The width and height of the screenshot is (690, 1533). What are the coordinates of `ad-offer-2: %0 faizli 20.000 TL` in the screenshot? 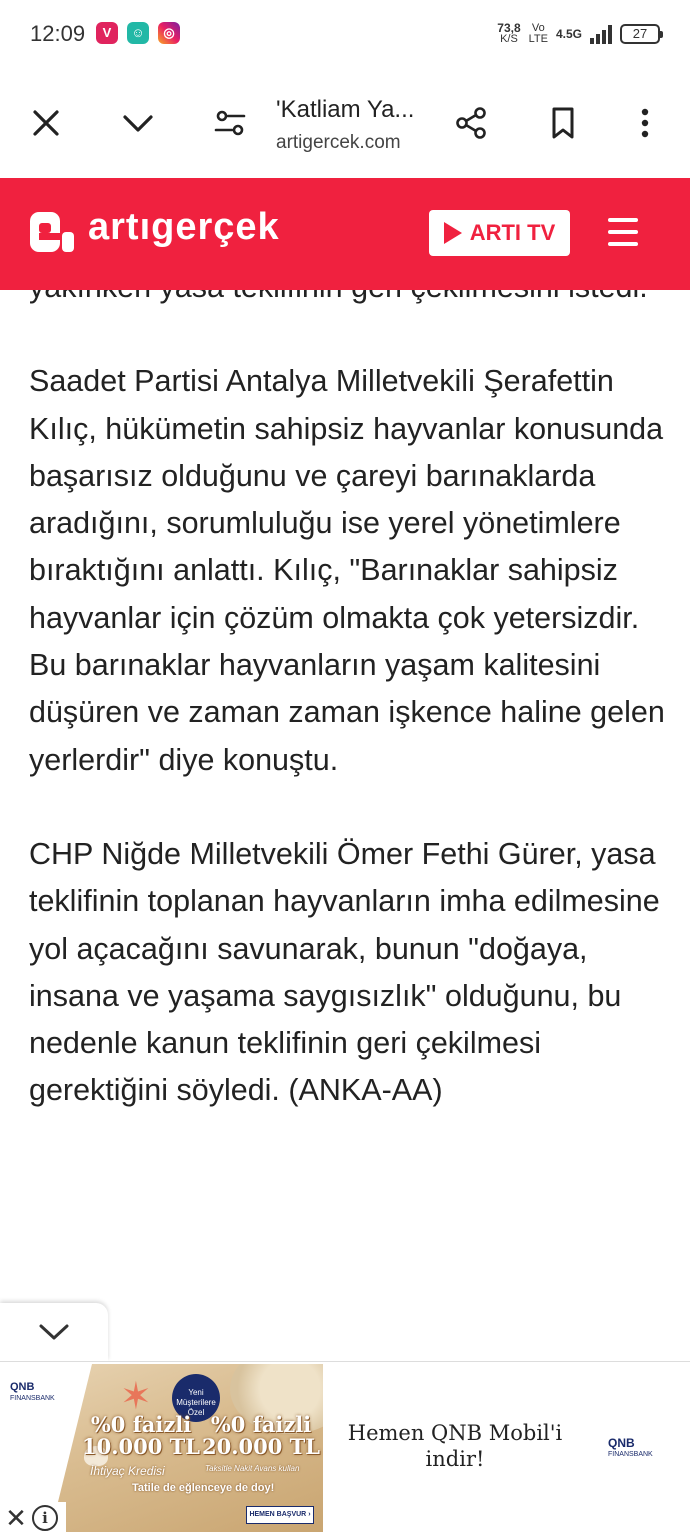 It's located at (261, 1436).